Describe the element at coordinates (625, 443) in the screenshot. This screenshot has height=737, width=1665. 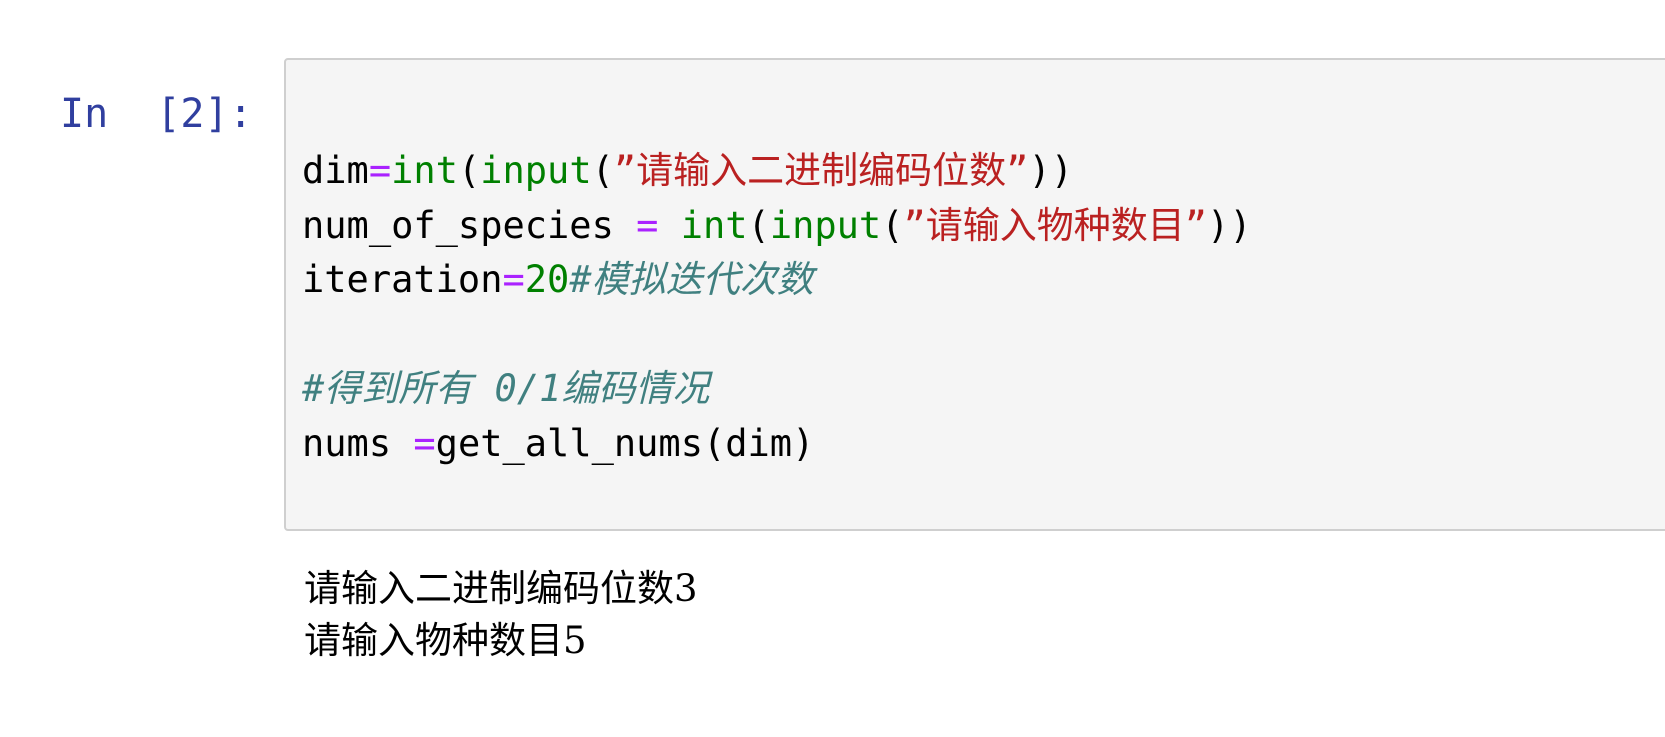
I see `code-token: get_all_nums(dim)` at that location.